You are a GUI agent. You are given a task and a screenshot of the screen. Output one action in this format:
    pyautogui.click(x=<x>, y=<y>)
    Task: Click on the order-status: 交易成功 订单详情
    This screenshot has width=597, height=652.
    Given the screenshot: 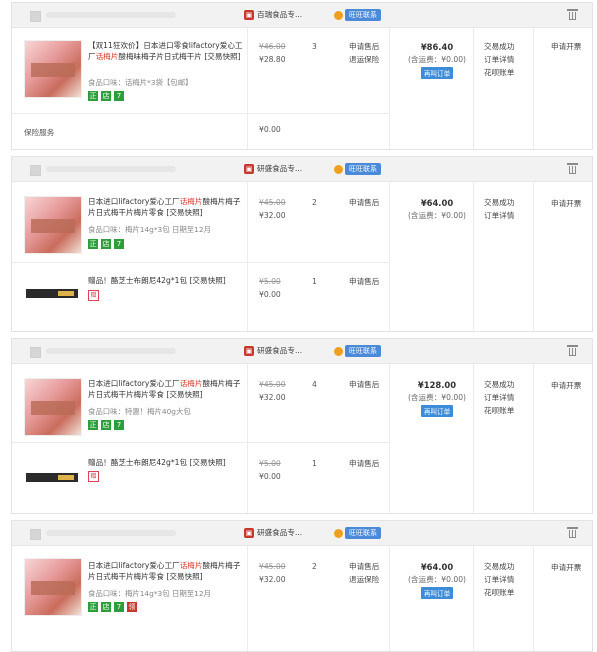 What is the action you would take?
    pyautogui.click(x=499, y=209)
    